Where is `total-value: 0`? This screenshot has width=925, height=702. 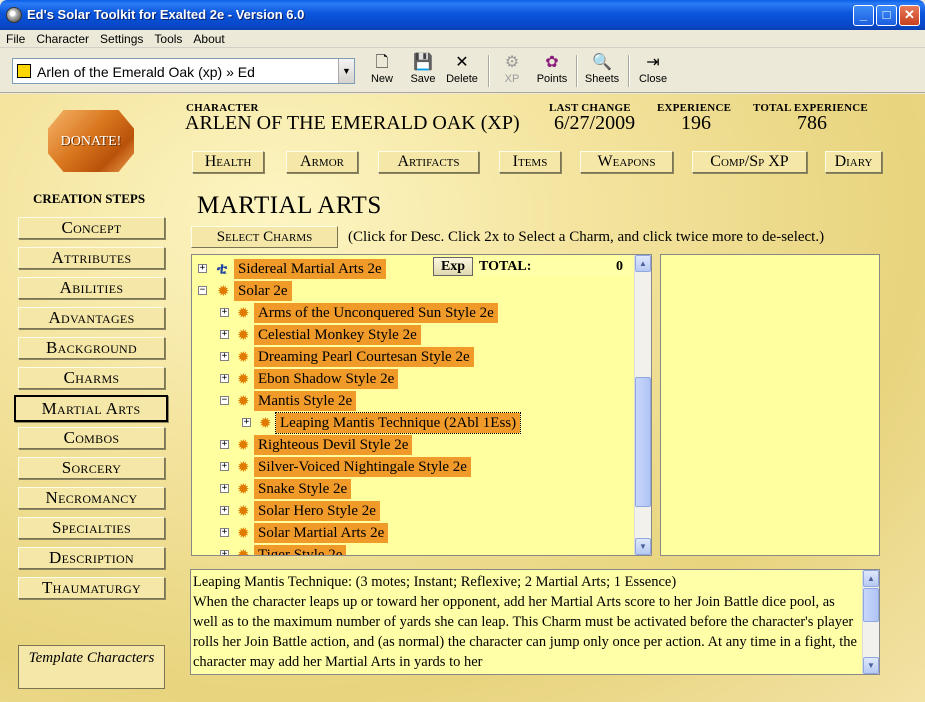
total-value: 0 is located at coordinates (619, 266).